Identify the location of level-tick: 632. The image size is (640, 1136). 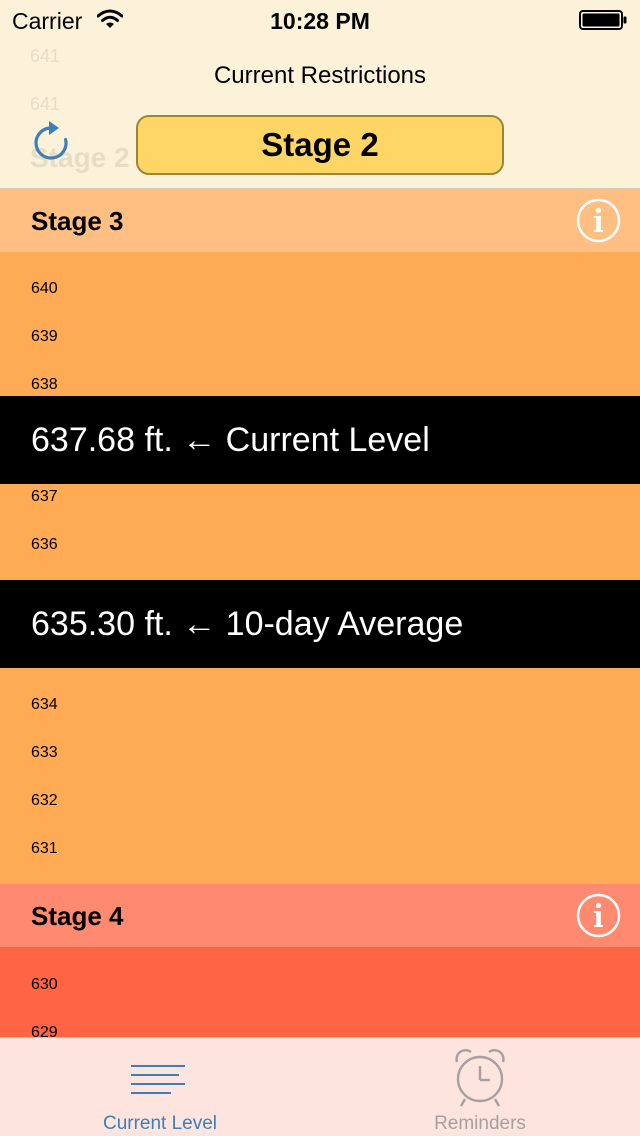
(44, 800).